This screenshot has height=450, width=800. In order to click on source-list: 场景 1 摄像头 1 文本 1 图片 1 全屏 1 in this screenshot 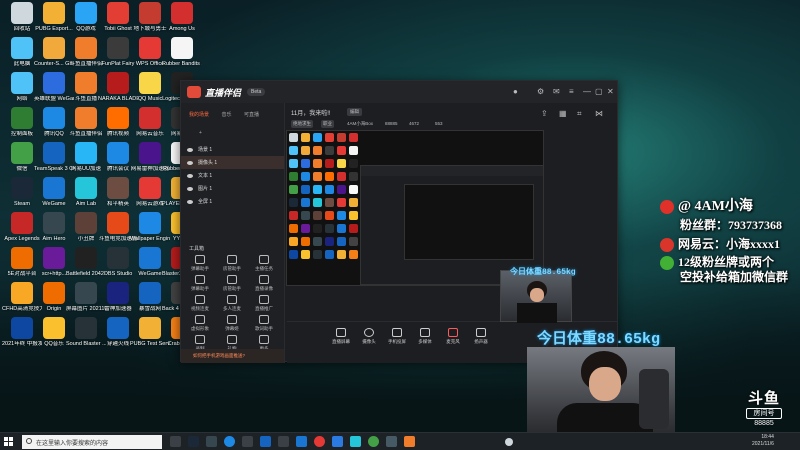, I will do `click(232, 175)`.